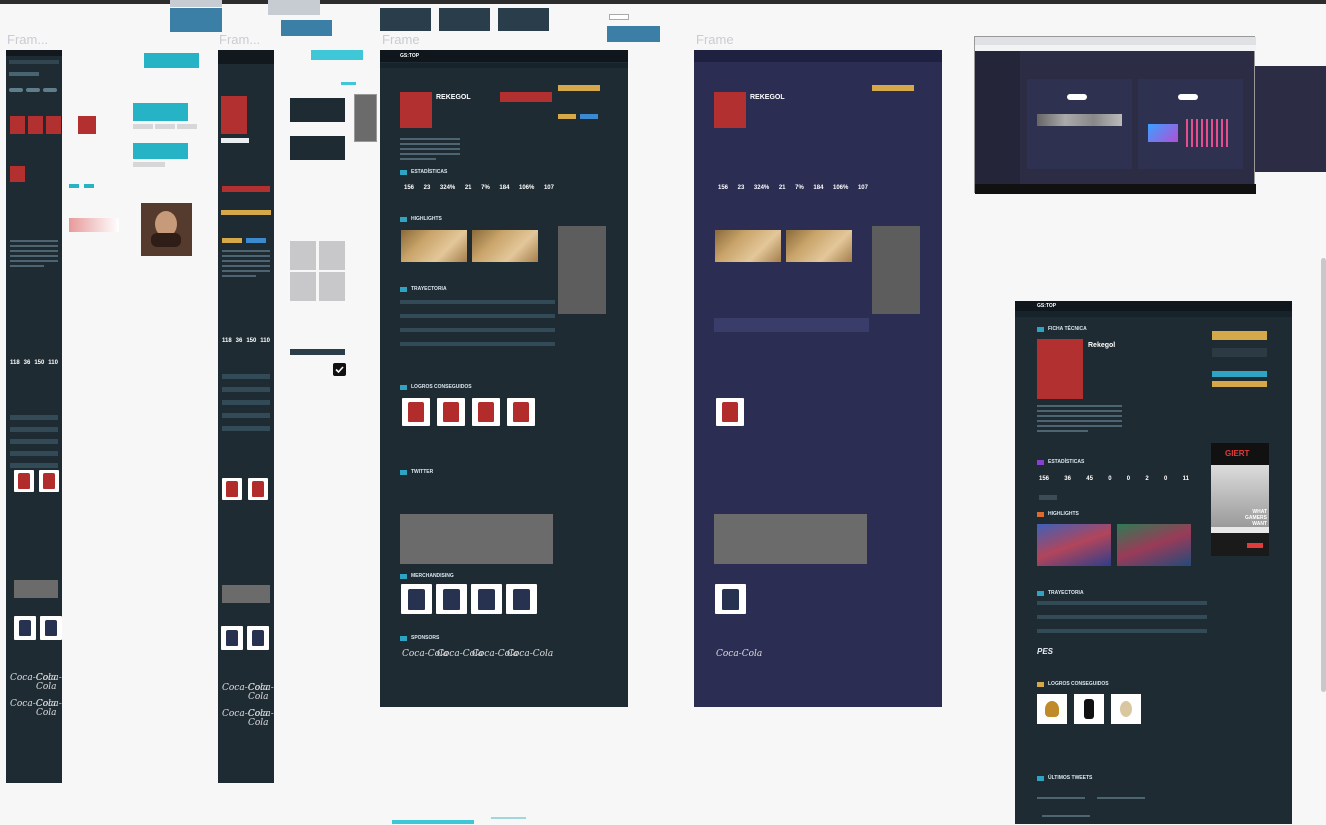  What do you see at coordinates (317, 352) in the screenshot?
I see `component-bar` at bounding box center [317, 352].